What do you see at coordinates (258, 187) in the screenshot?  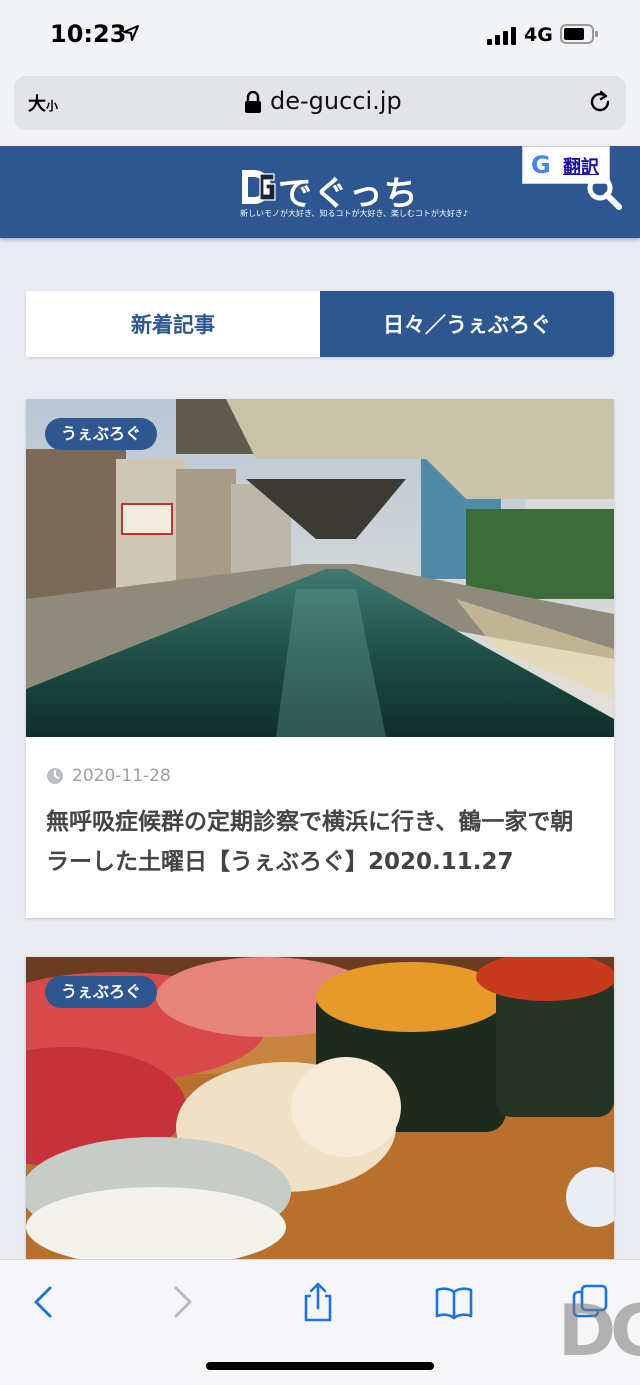 I see `site-logo-mark` at bounding box center [258, 187].